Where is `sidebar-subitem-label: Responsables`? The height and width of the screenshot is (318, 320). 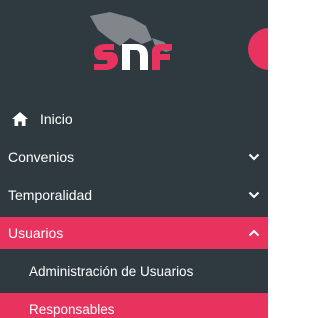
sidebar-subitem-label: Responsables is located at coordinates (72, 309).